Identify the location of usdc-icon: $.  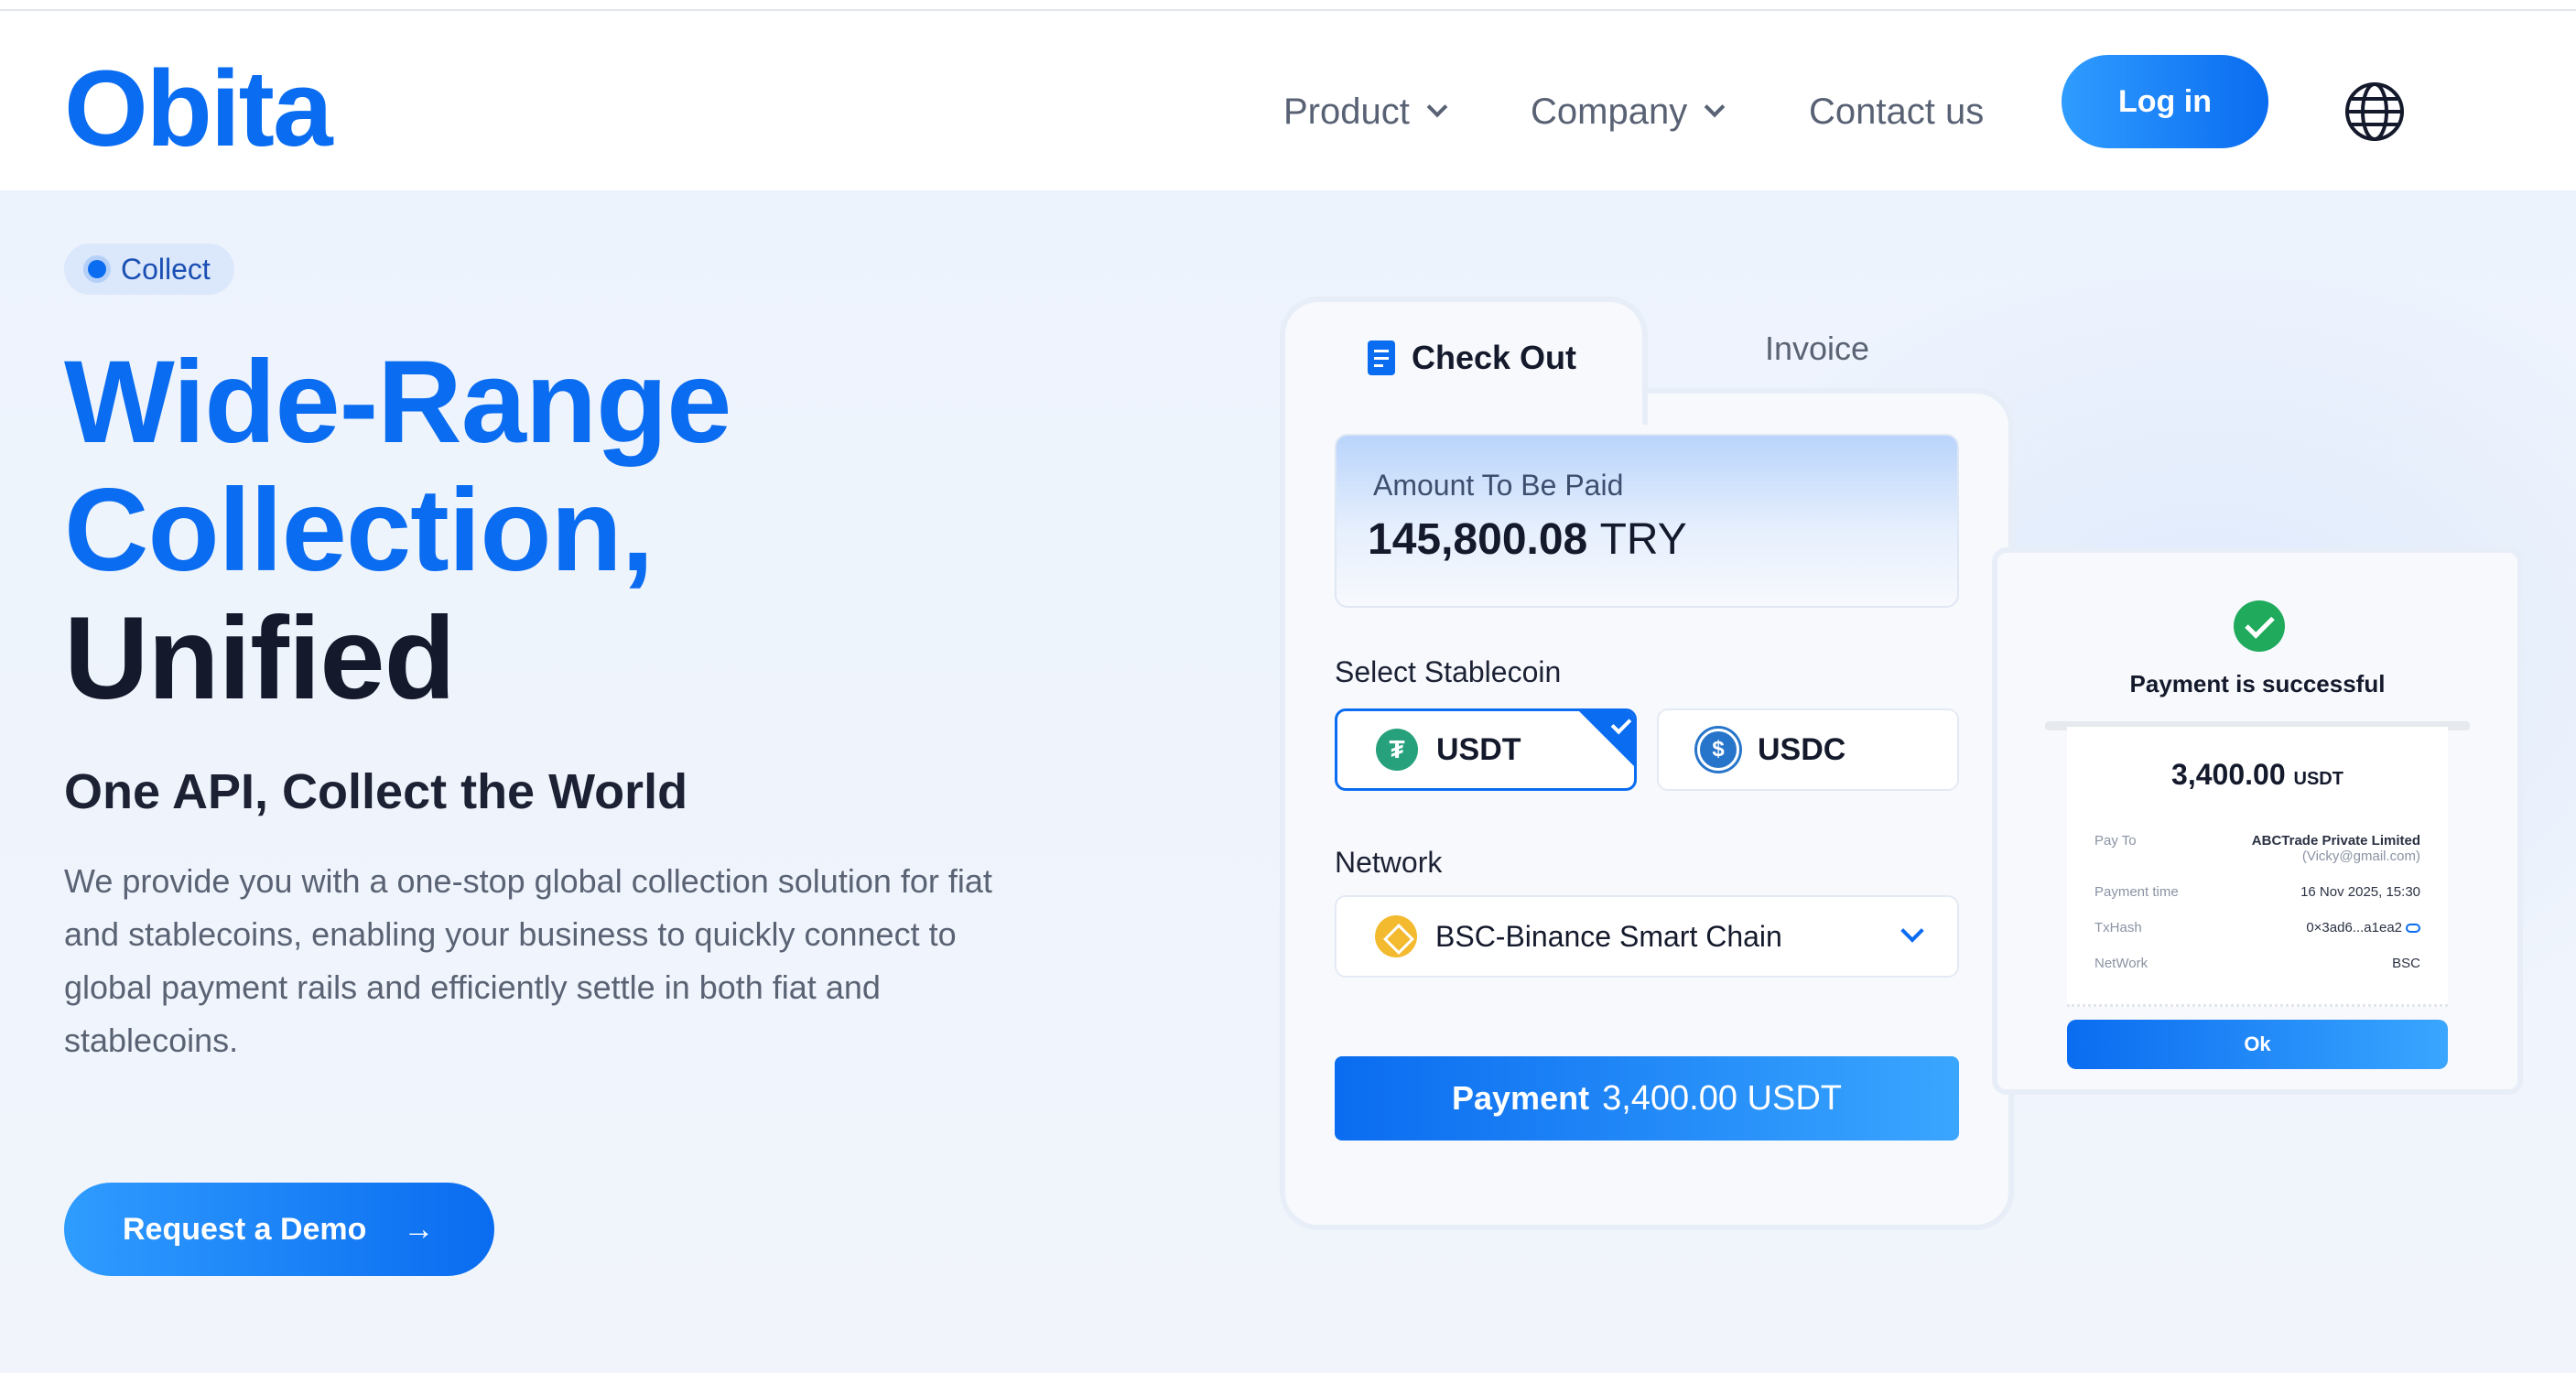
(1718, 750).